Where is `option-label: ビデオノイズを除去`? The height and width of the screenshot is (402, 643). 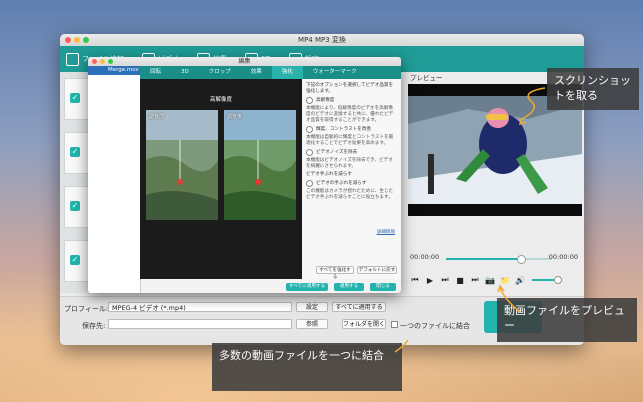
option-label: ビデオノイズを除去 is located at coordinates (337, 152).